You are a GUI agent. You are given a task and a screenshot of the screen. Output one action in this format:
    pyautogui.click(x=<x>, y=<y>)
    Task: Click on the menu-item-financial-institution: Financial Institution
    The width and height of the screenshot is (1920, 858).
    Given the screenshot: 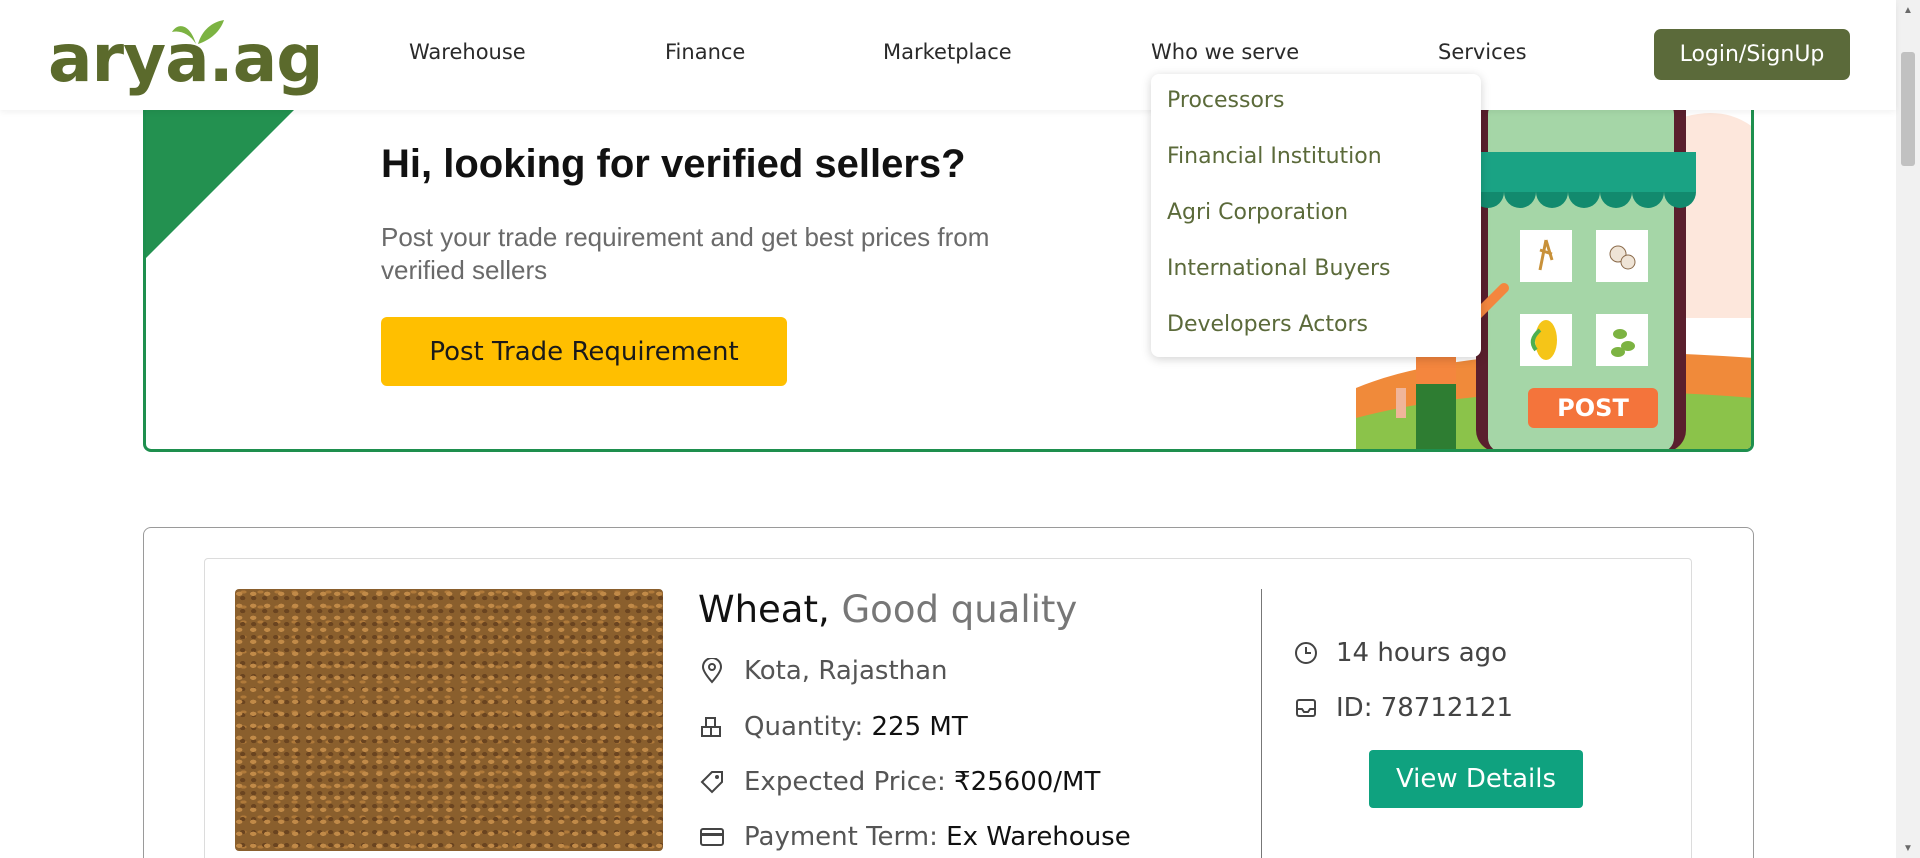 What is the action you would take?
    pyautogui.click(x=1316, y=170)
    